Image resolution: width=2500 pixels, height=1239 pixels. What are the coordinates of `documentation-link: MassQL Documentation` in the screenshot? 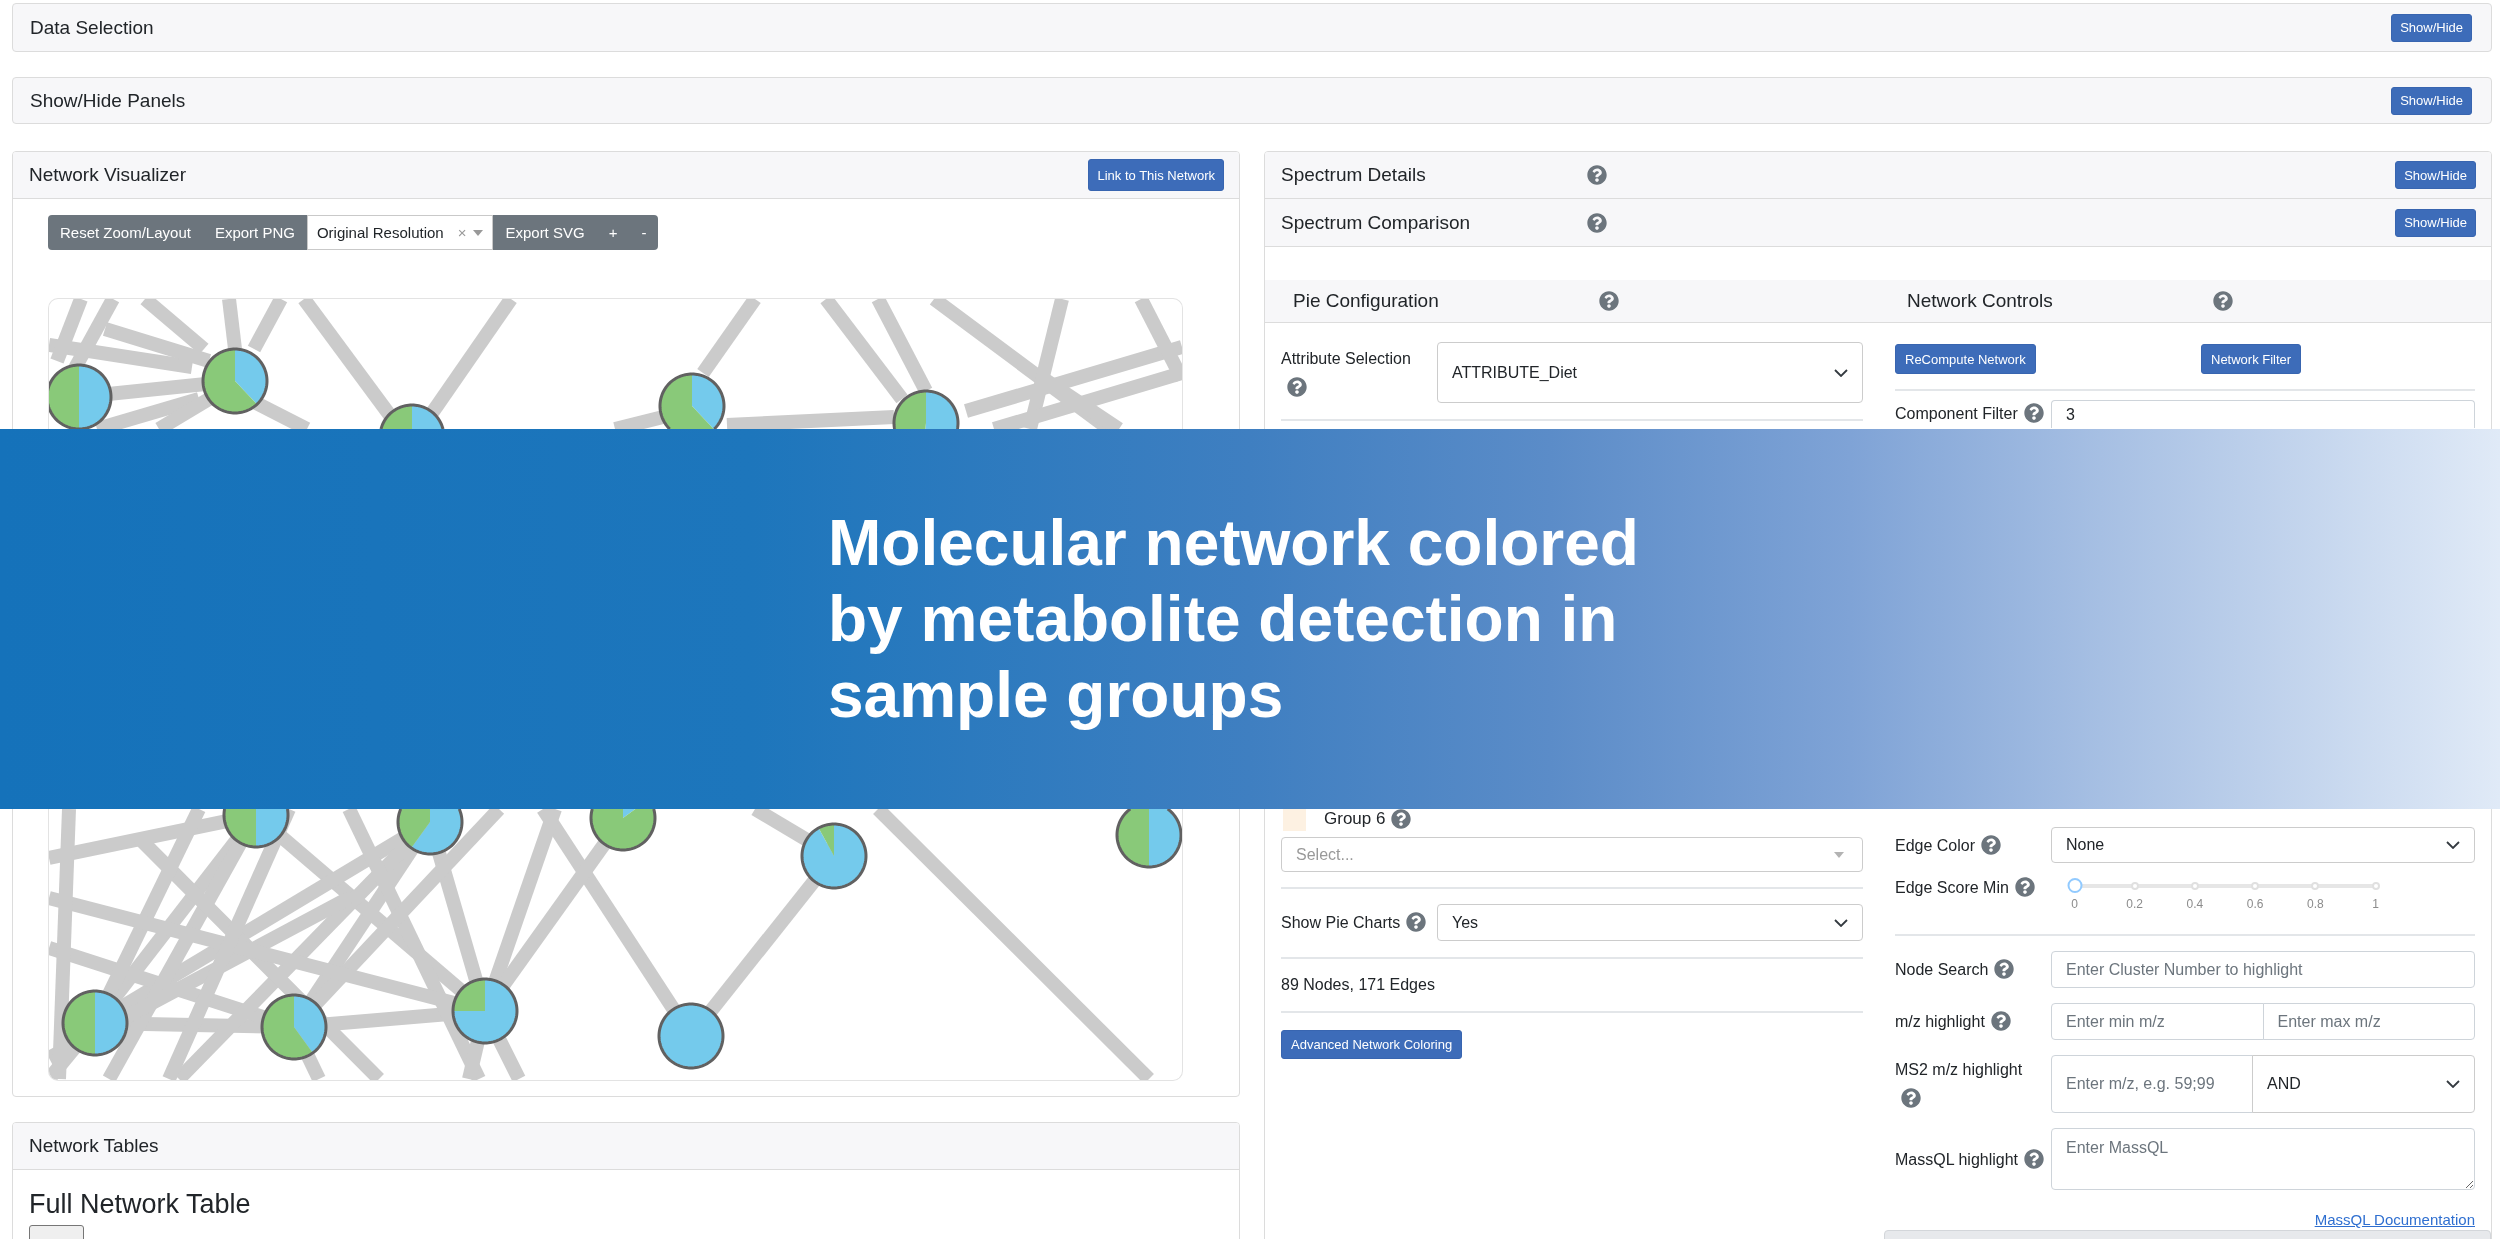 It's located at (2394, 1220).